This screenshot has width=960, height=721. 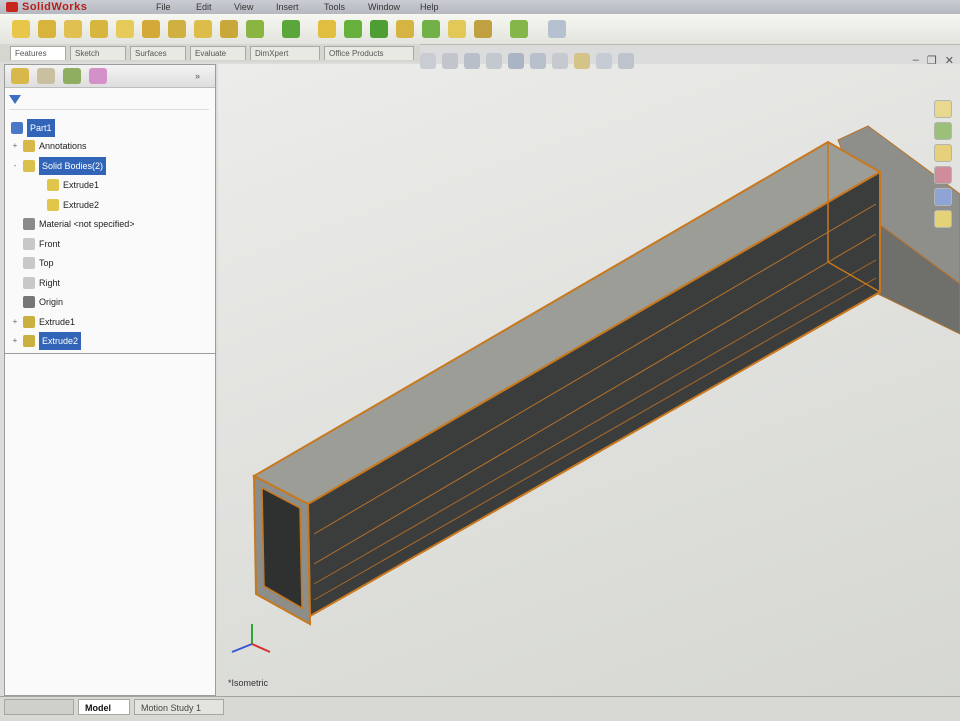 I want to click on tree-node: + Annotations, so click(x=49, y=146).